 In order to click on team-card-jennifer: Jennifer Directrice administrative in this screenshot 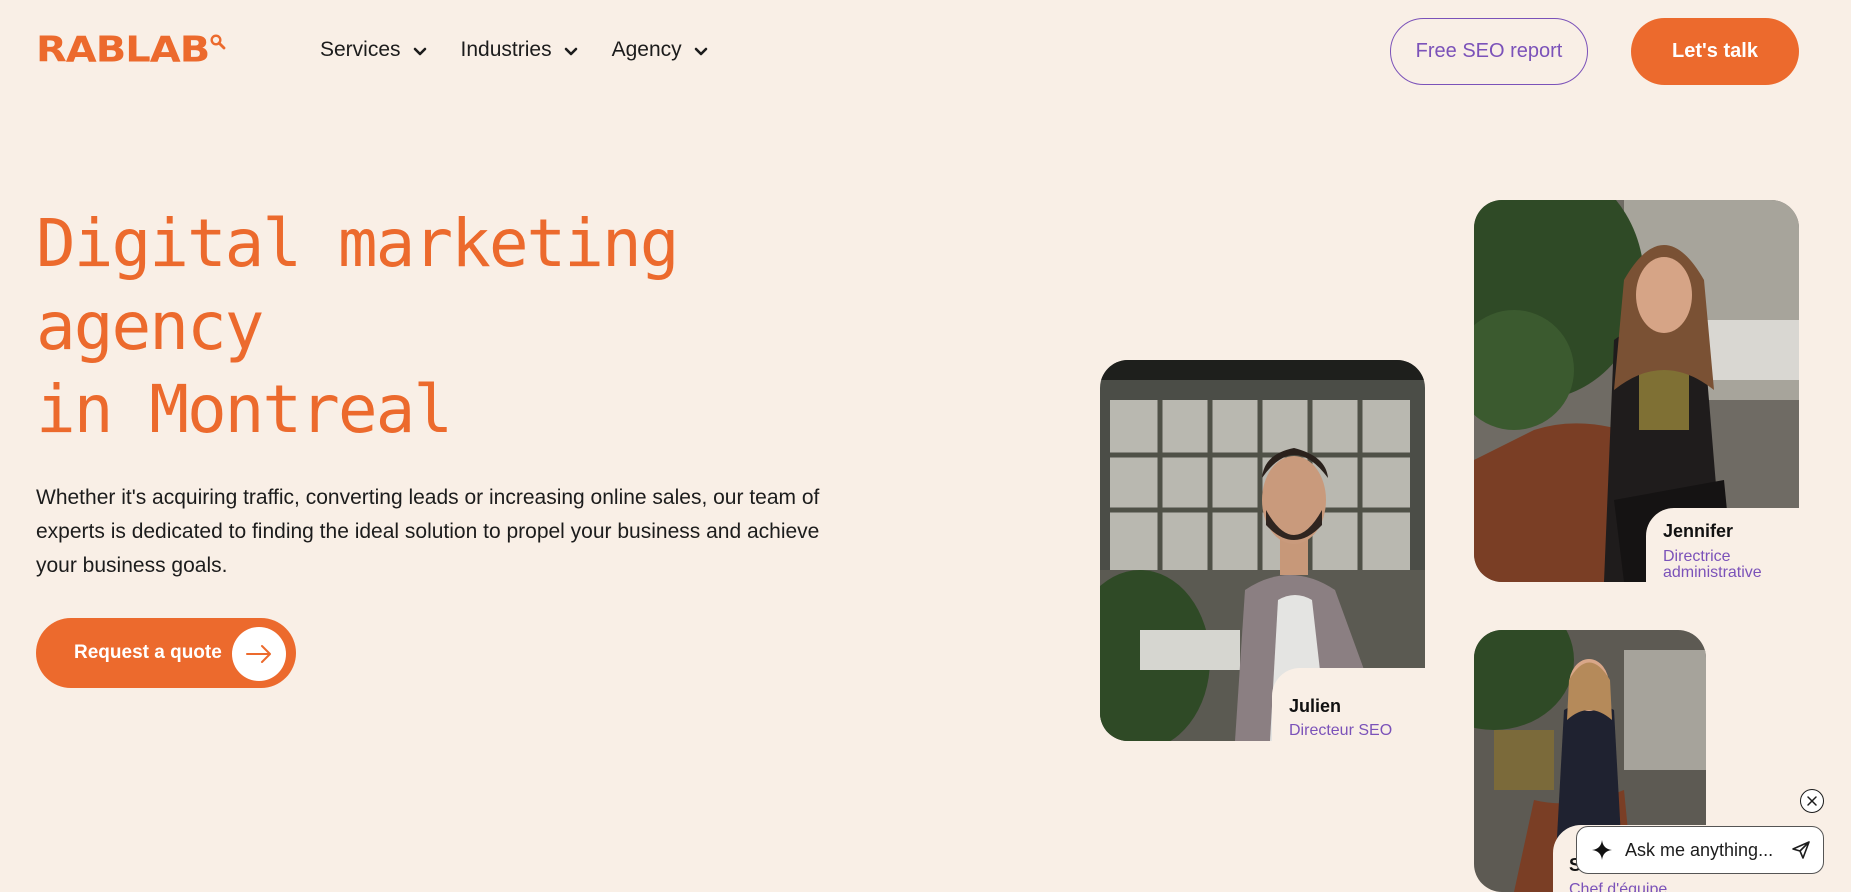, I will do `click(1636, 391)`.